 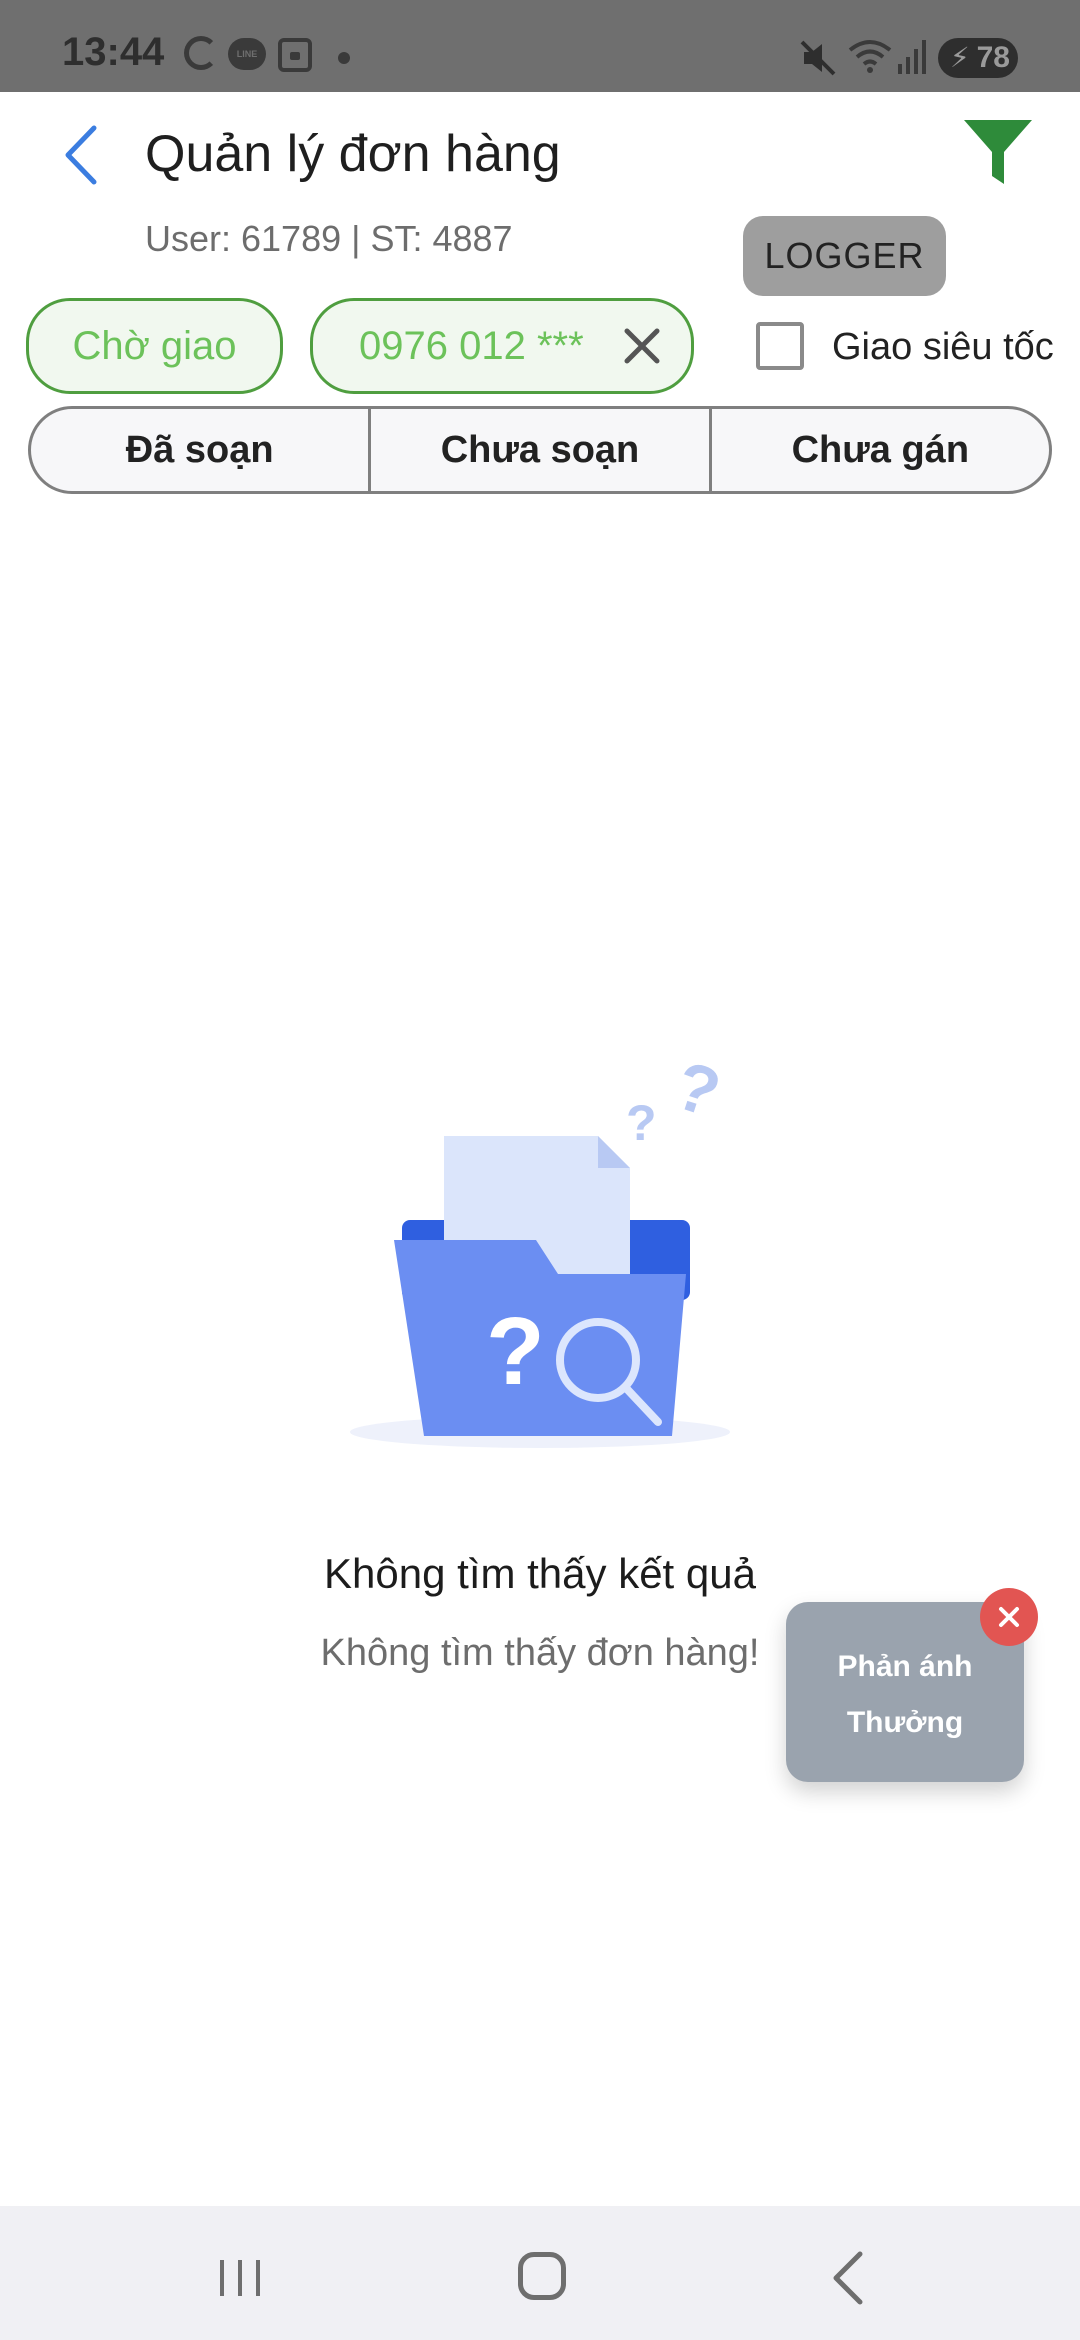 What do you see at coordinates (240, 2278) in the screenshot?
I see `recents-icon` at bounding box center [240, 2278].